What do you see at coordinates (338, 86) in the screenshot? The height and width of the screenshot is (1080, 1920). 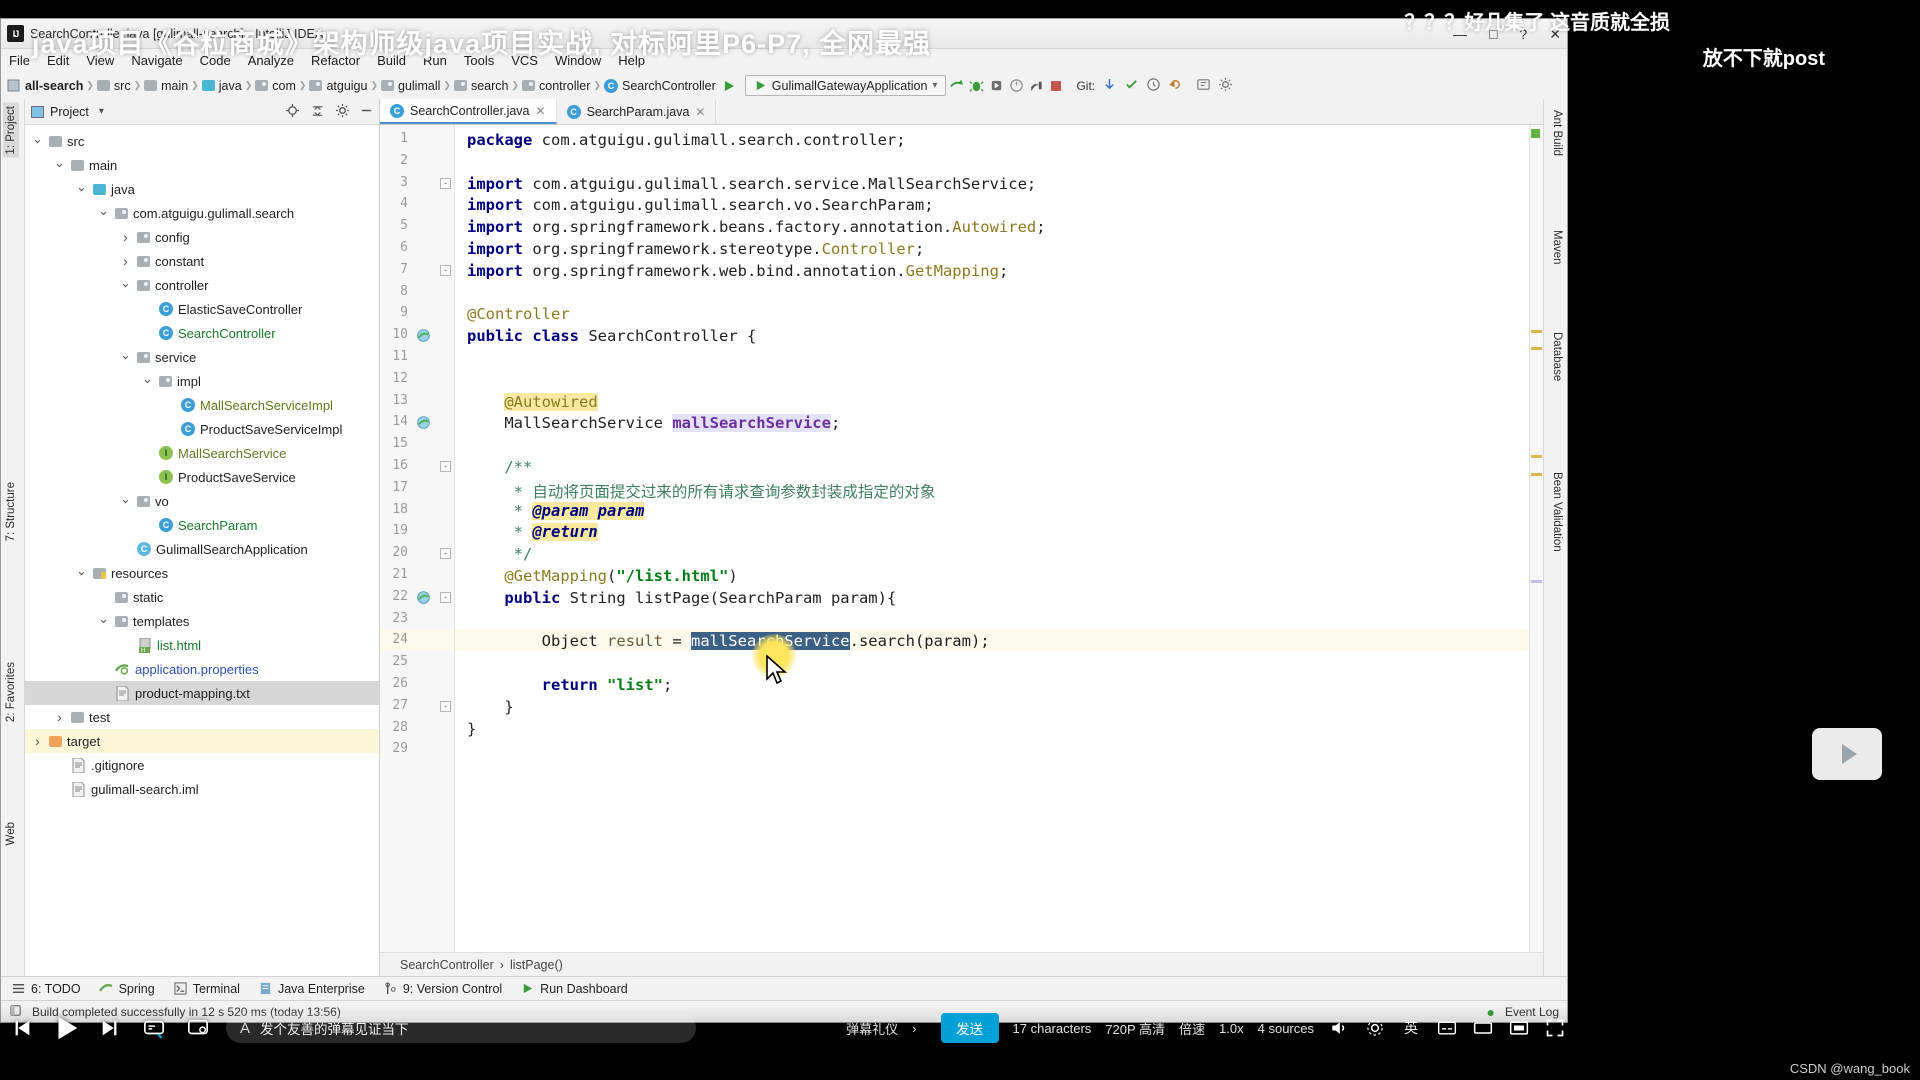 I see `breadcrumb-item-atguigu: atguigu` at bounding box center [338, 86].